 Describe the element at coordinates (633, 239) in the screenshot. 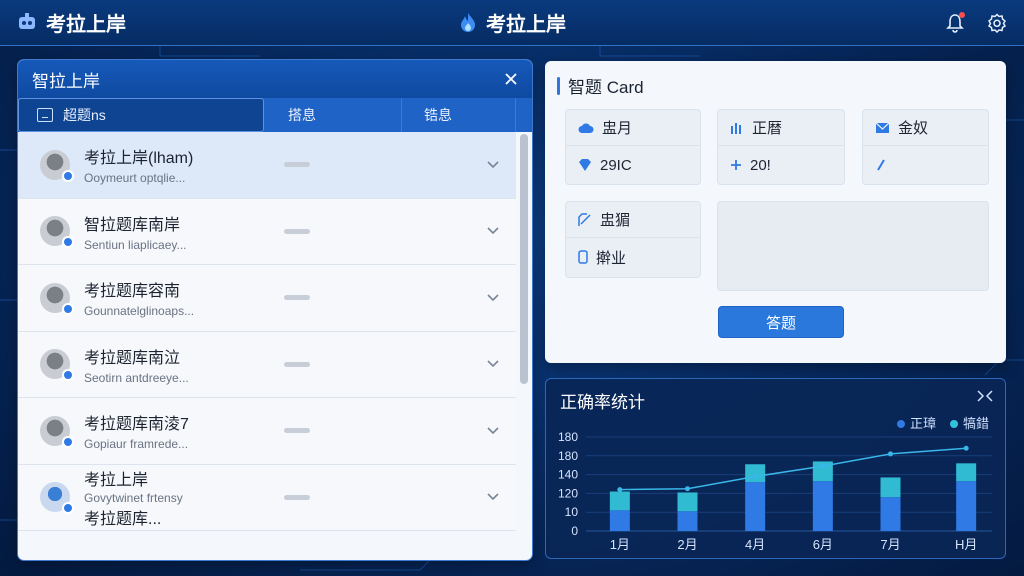

I see `stat-tile: 盅猸 擀业` at that location.